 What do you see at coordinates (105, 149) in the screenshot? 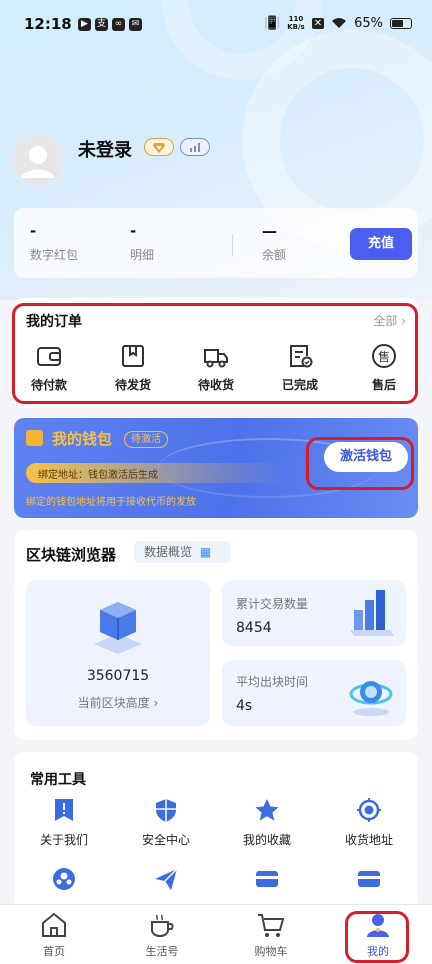
I see `username: 未登录` at bounding box center [105, 149].